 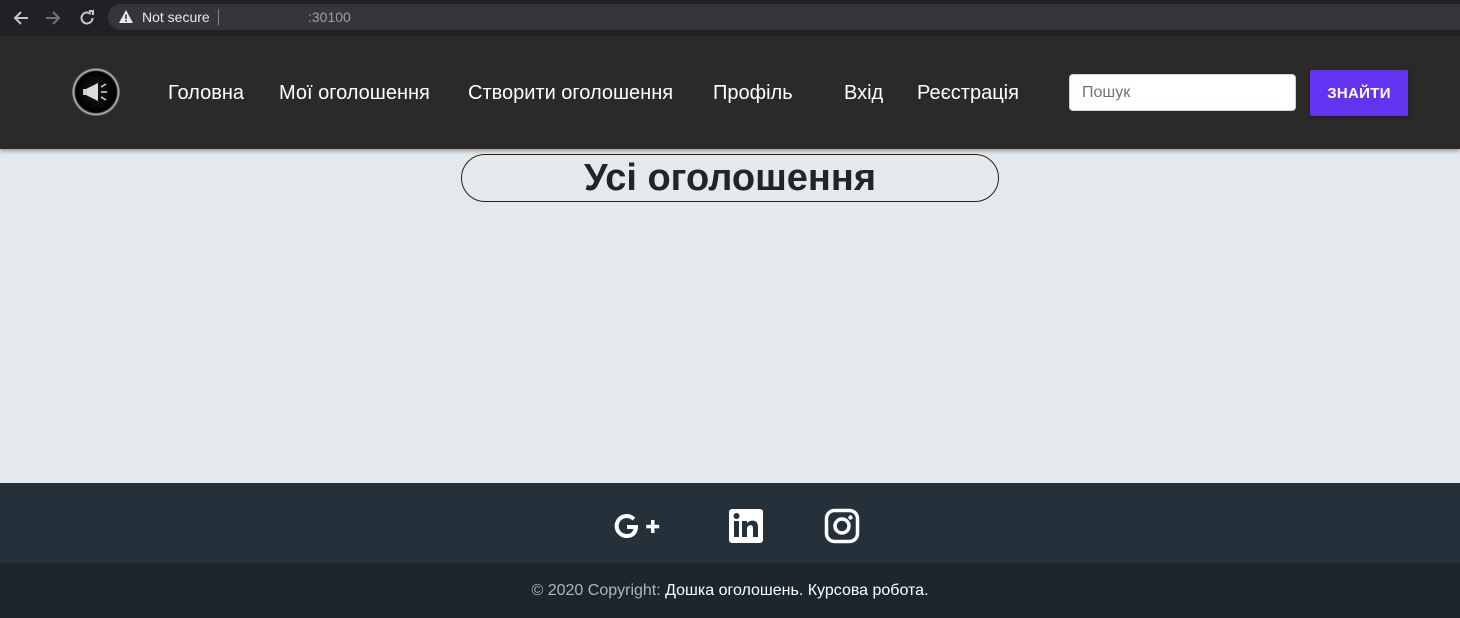 I want to click on reload-icon, so click(x=87, y=18).